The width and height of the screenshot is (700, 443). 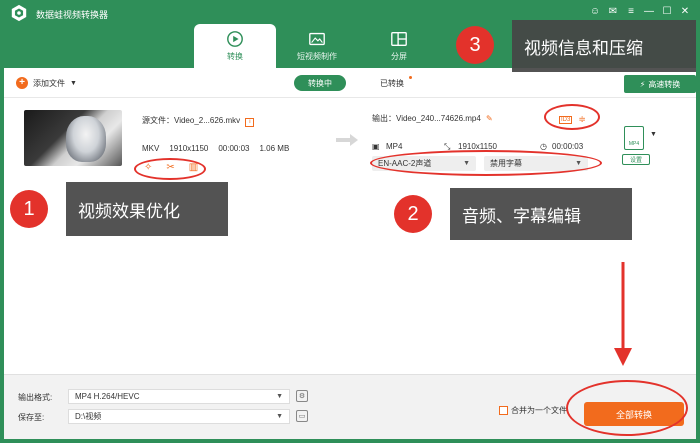 What do you see at coordinates (667, 11) in the screenshot?
I see `maximize-icon: ☐` at bounding box center [667, 11].